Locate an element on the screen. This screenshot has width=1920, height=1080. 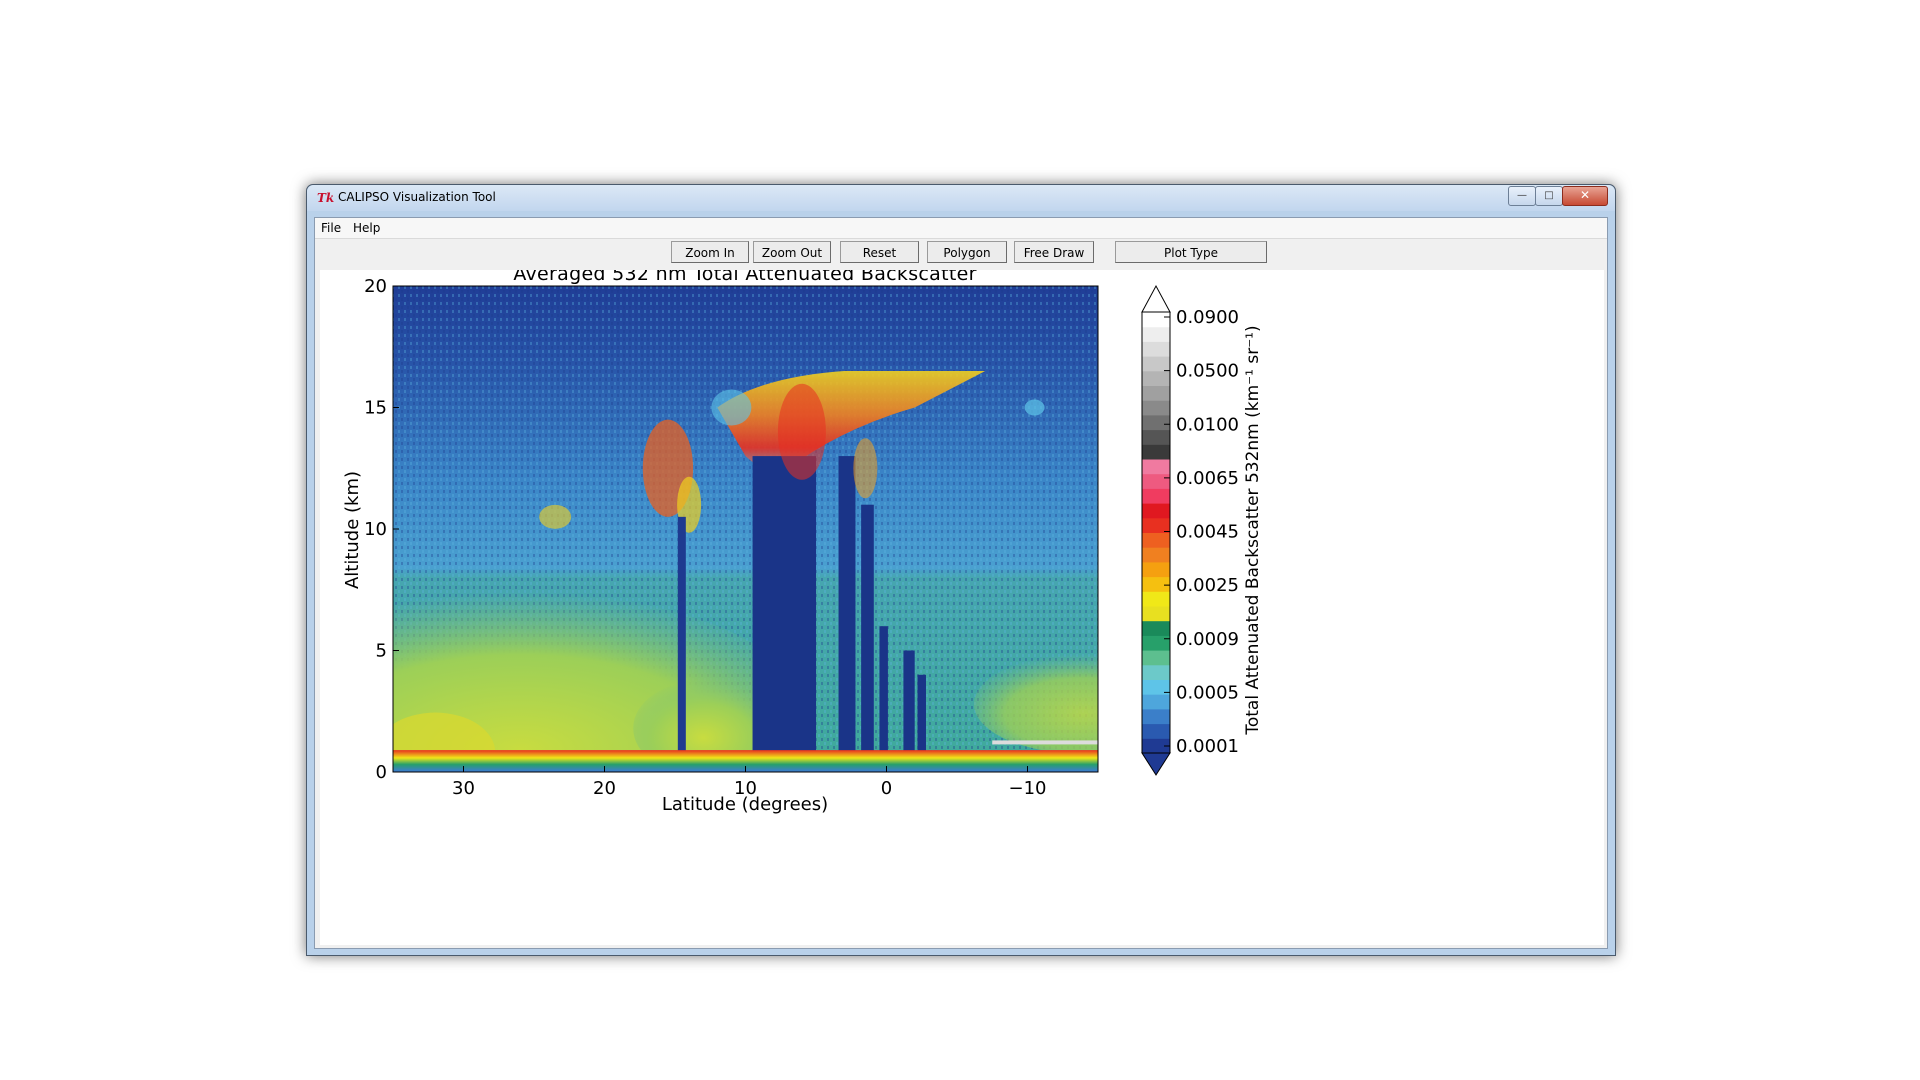
x-tick-label: 0 is located at coordinates (886, 788).